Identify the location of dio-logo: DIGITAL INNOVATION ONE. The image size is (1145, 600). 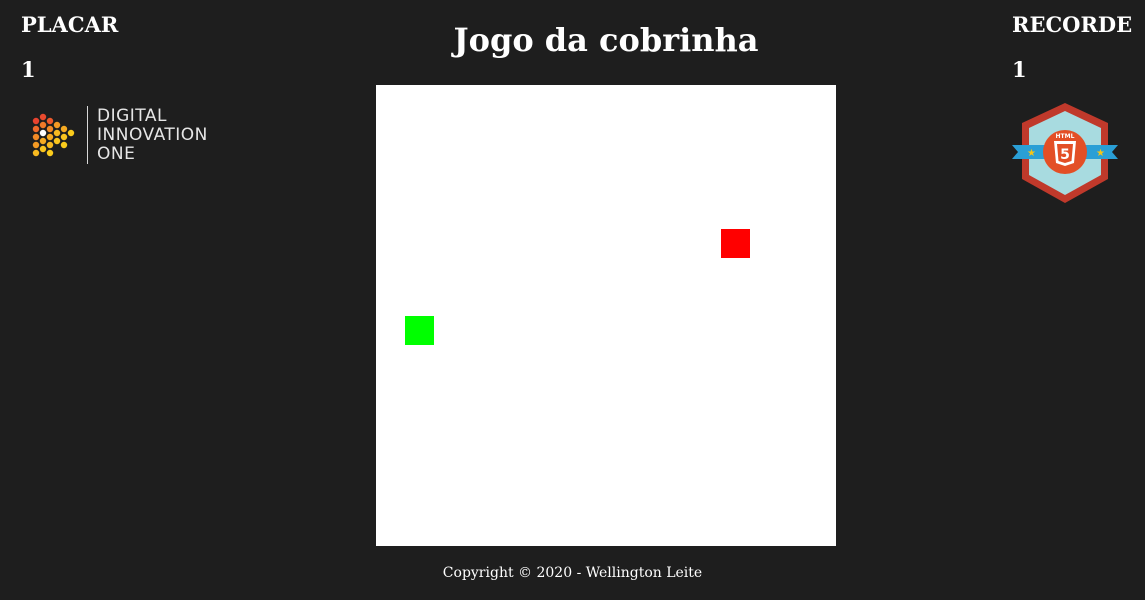
(125, 135).